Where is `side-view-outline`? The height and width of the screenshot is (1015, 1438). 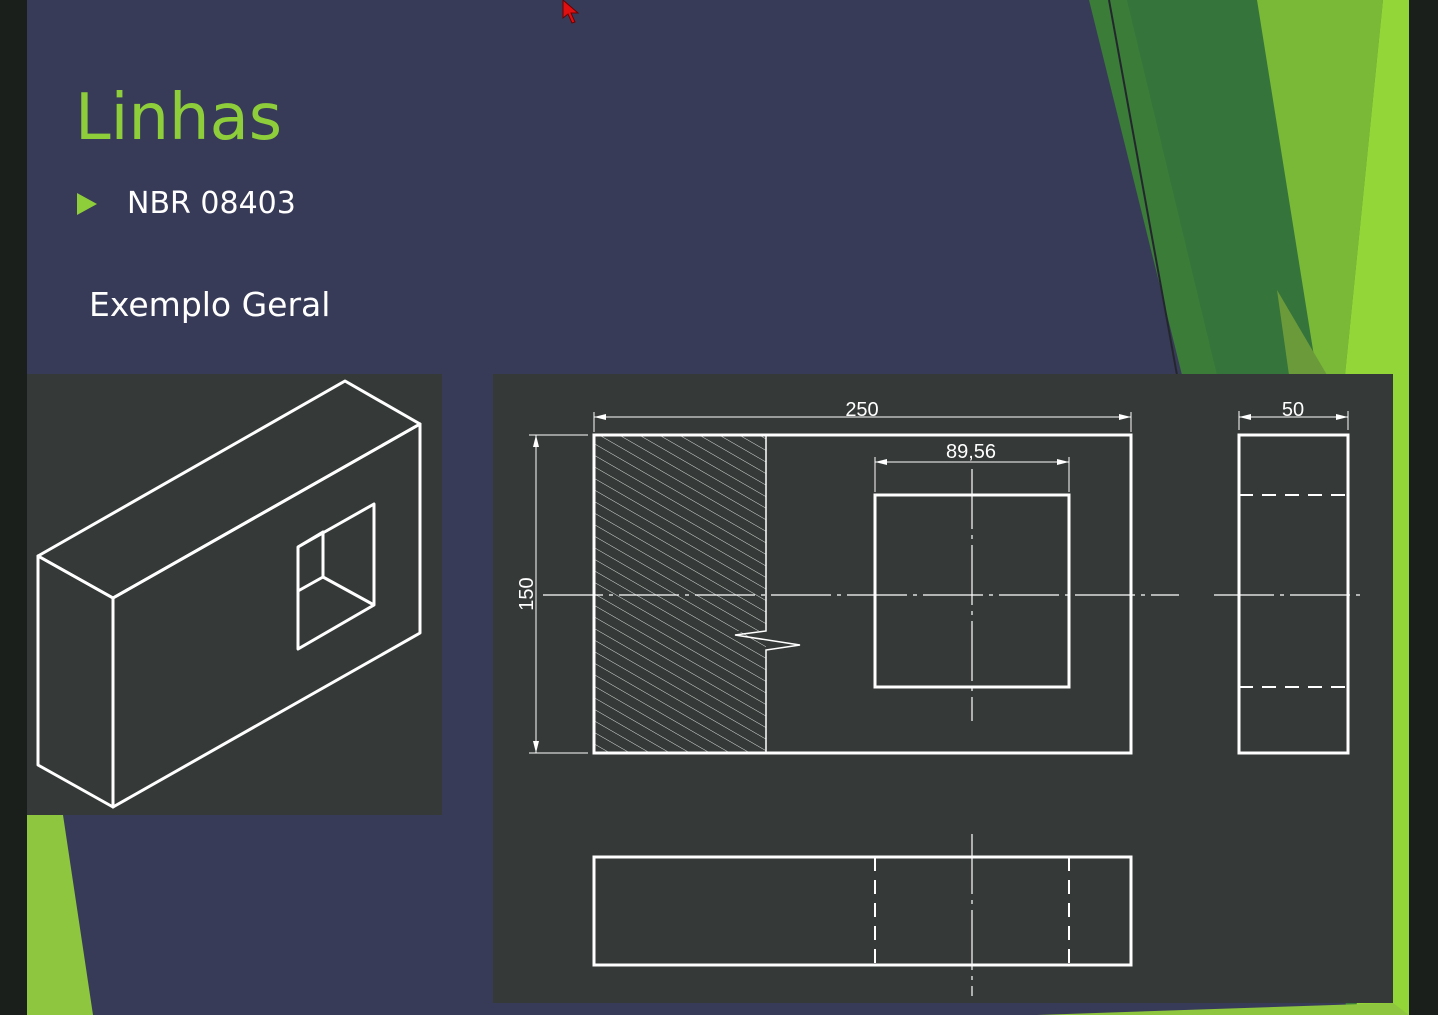 side-view-outline is located at coordinates (1293, 594).